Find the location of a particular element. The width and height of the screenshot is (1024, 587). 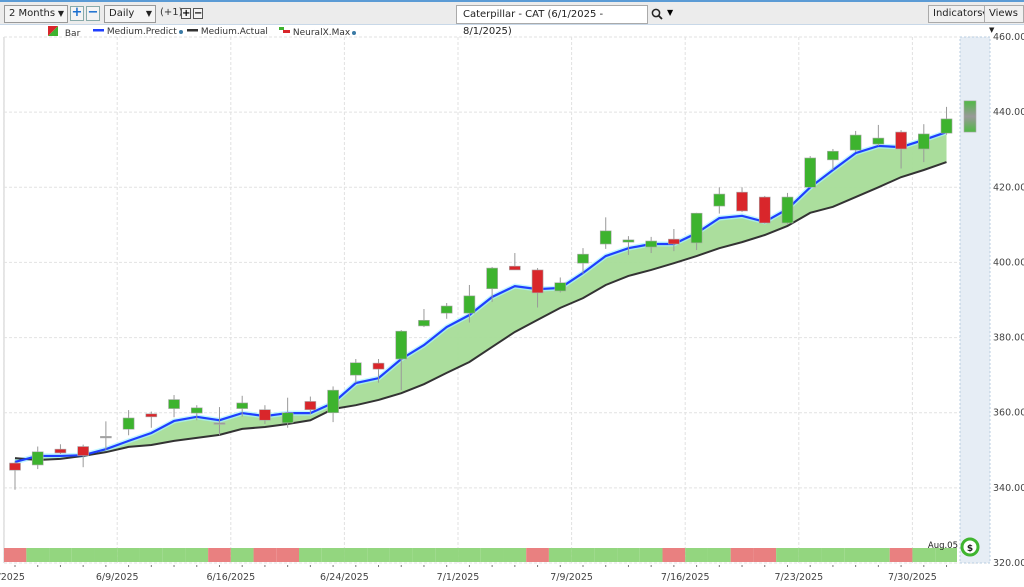

legend-bar: Bar is located at coordinates (64, 32).